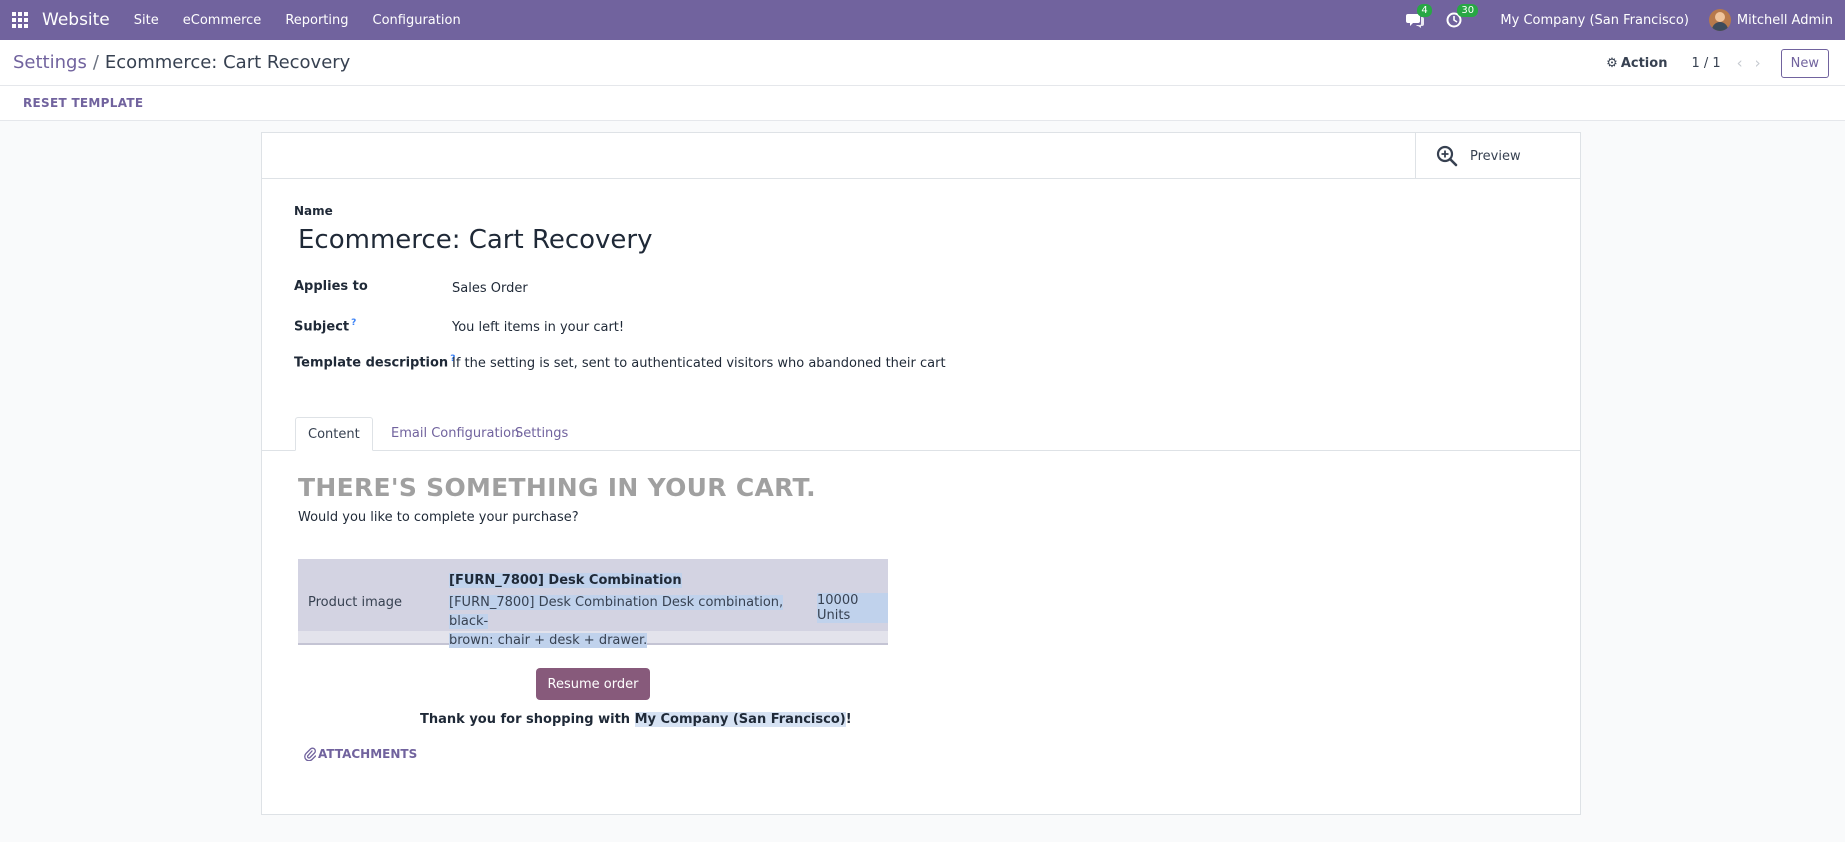  Describe the element at coordinates (1447, 156) in the screenshot. I see `zoom-in-icon` at that location.